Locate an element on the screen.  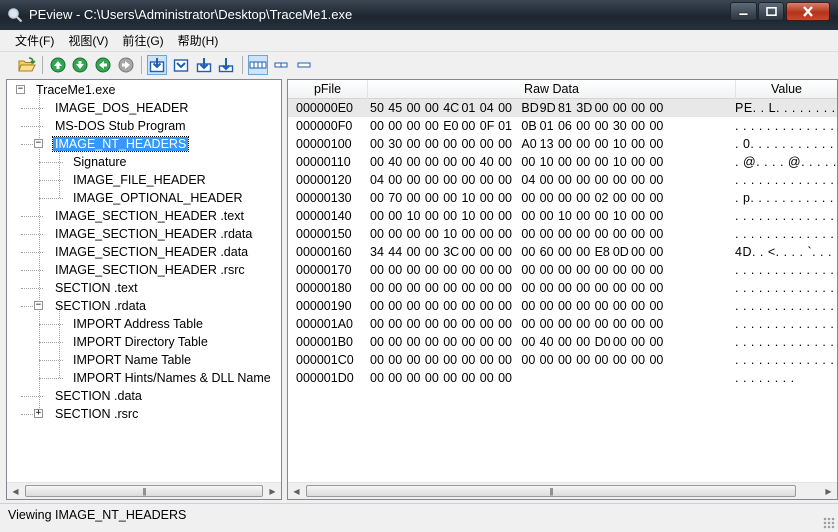
format-hex-button is located at coordinates (258, 65).